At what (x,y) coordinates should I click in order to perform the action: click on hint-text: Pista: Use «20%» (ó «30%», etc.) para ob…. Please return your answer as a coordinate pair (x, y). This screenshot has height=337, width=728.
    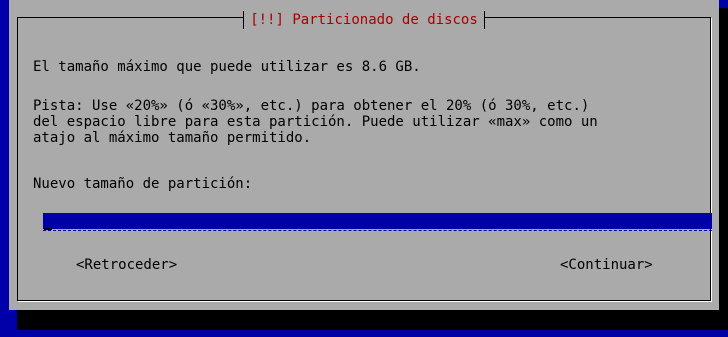
    Looking at the image, I should click on (315, 122).